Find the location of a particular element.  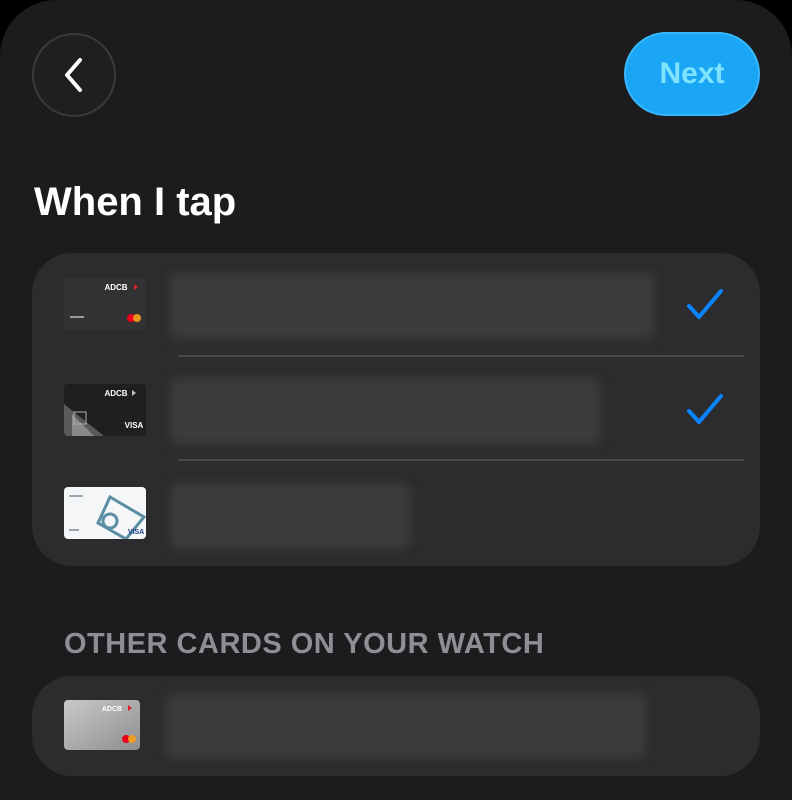

card-row-adcb-mastercard: ADCB is located at coordinates (396, 304).